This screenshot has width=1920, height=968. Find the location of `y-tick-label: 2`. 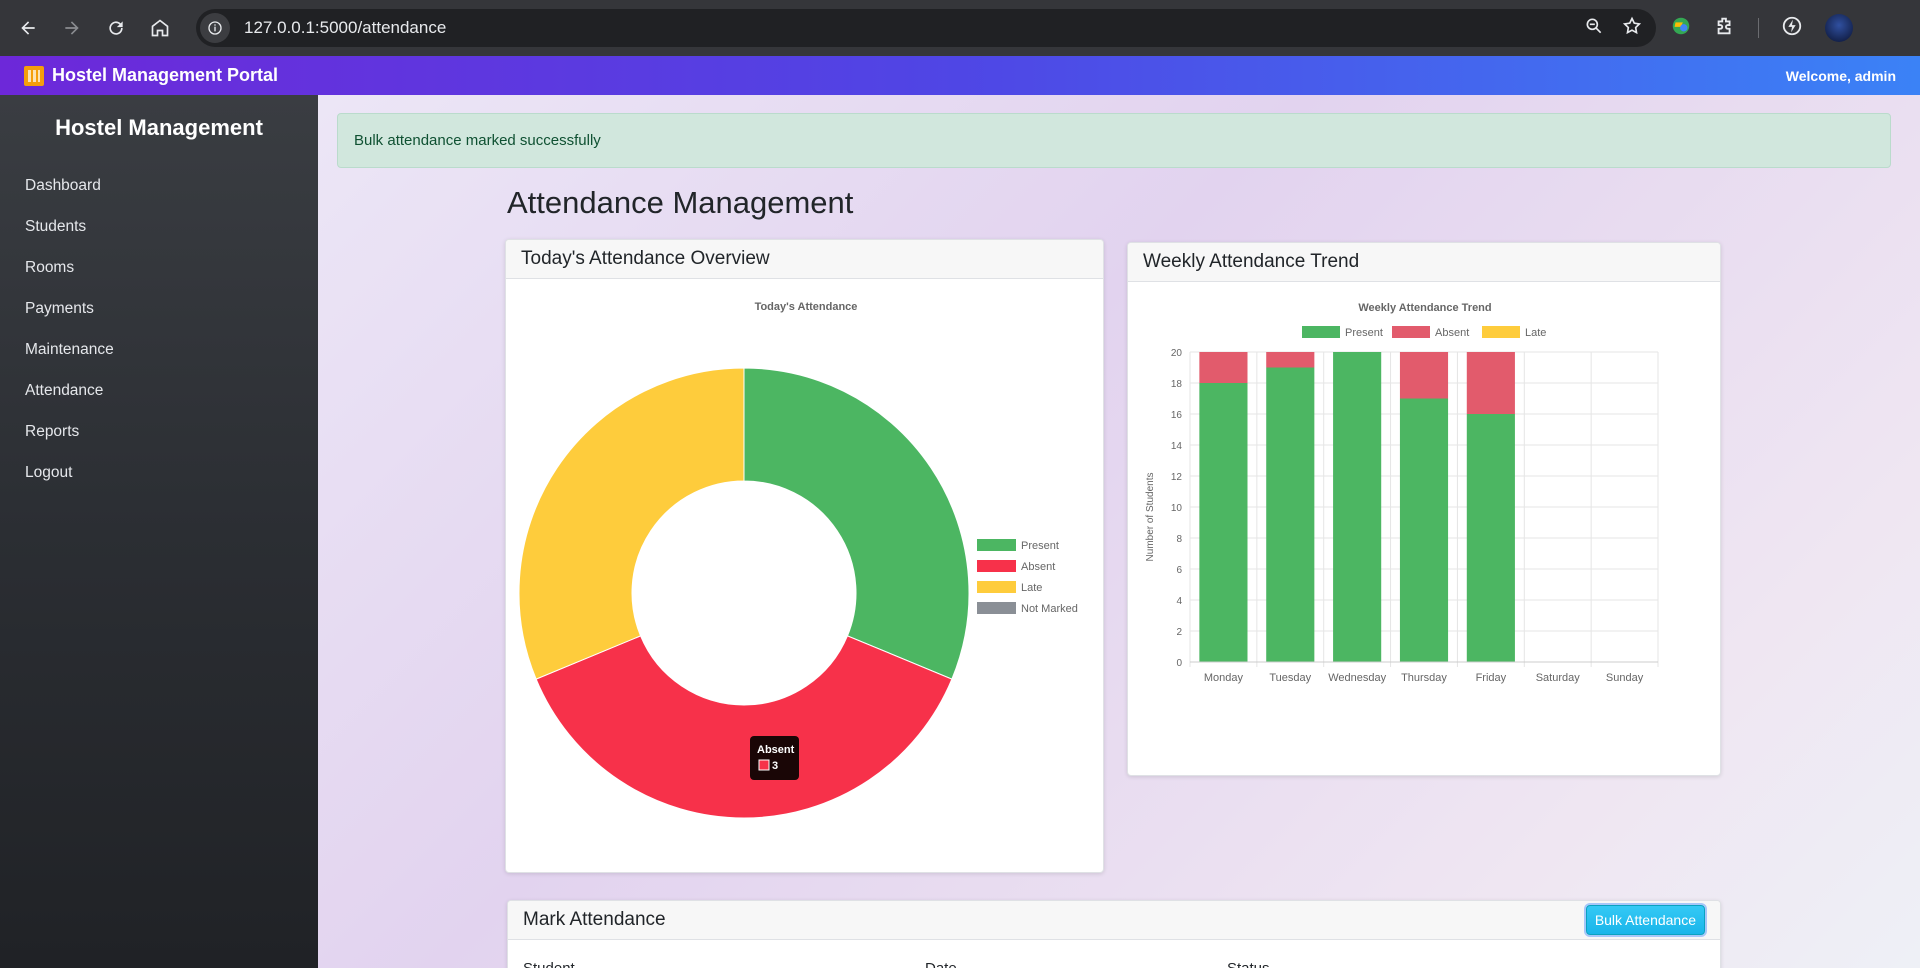

y-tick-label: 2 is located at coordinates (1179, 632).